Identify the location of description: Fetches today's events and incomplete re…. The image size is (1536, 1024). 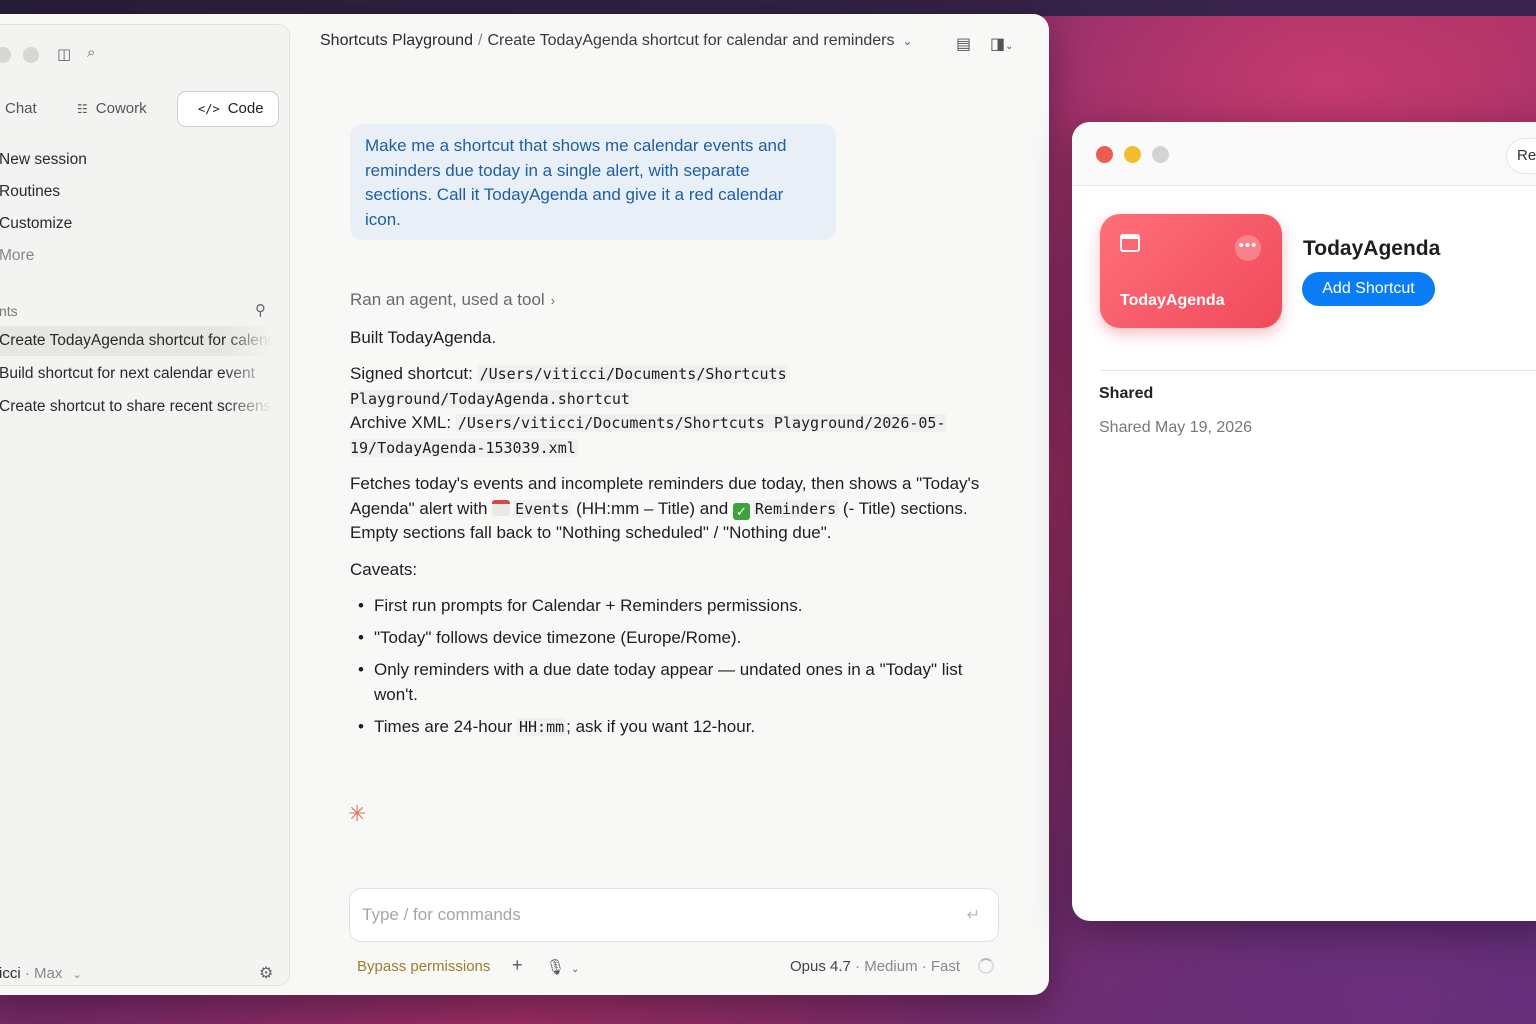
(680, 509).